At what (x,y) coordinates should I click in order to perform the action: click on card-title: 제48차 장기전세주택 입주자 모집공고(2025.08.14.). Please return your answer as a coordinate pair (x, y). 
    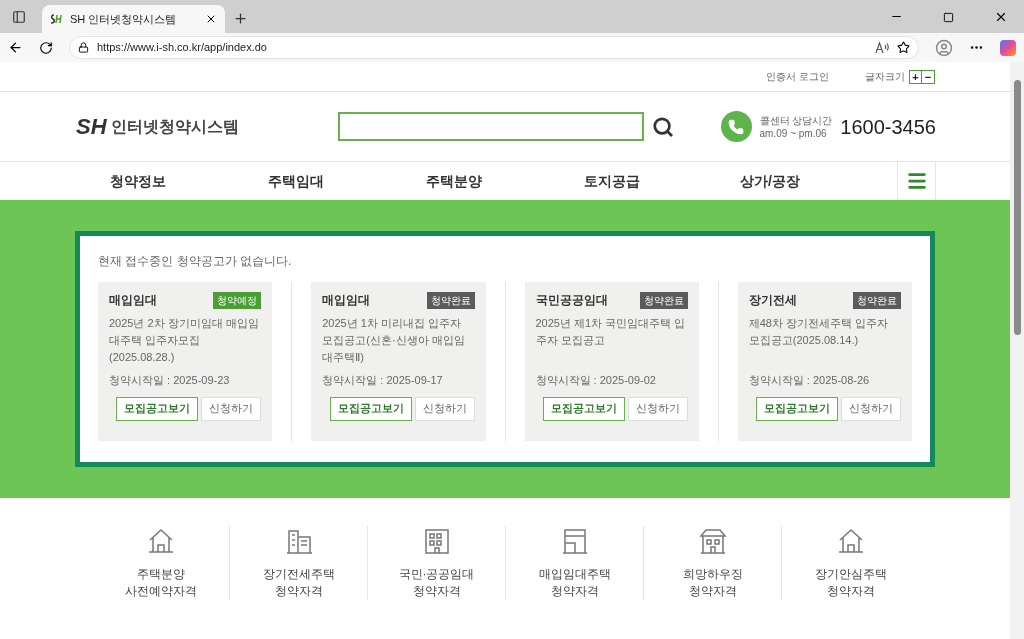
    Looking at the image, I should click on (819, 332).